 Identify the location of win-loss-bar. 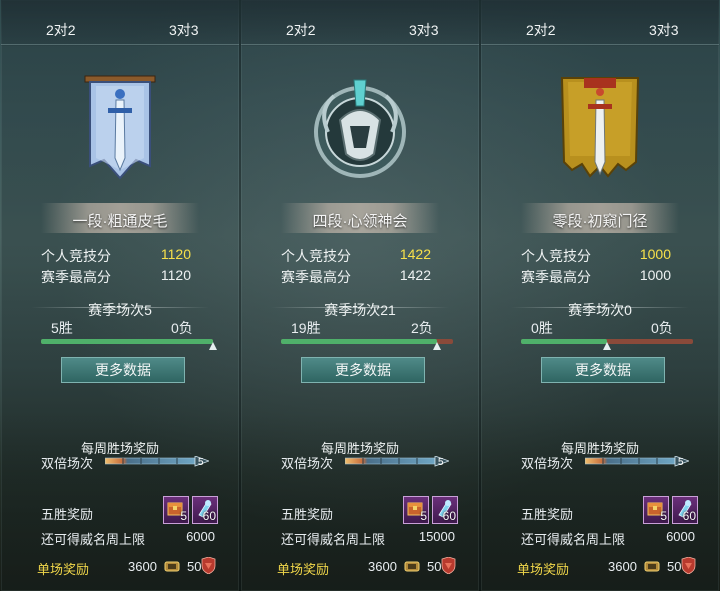
(127, 341).